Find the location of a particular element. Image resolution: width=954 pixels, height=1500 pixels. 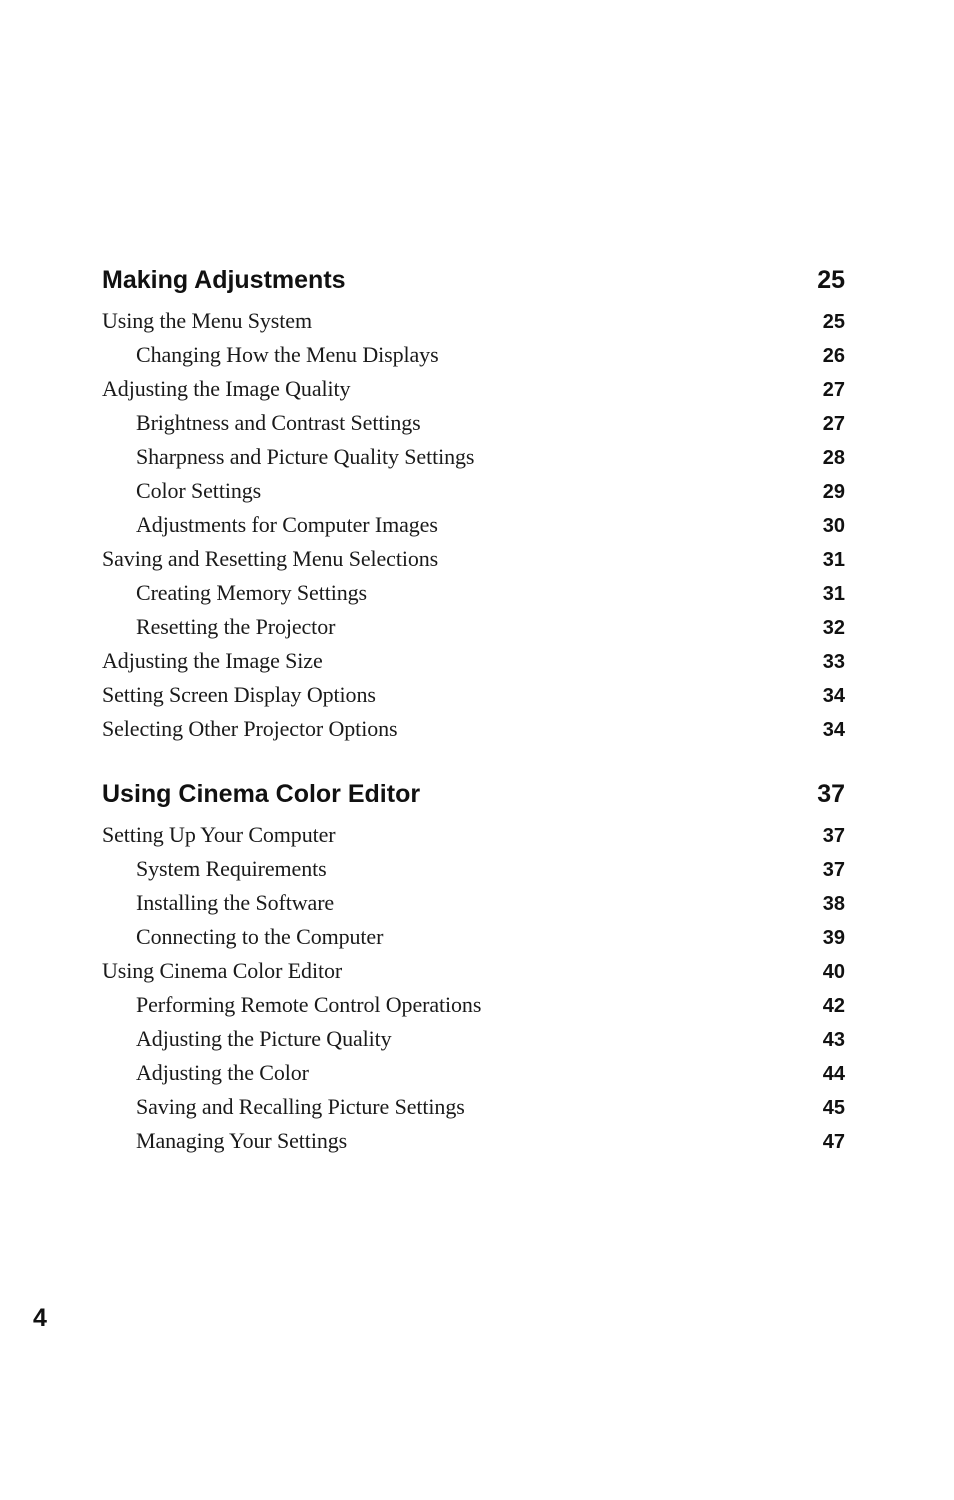

toc-entry: Performing Remote Control Operations 42 is located at coordinates (473, 1005).